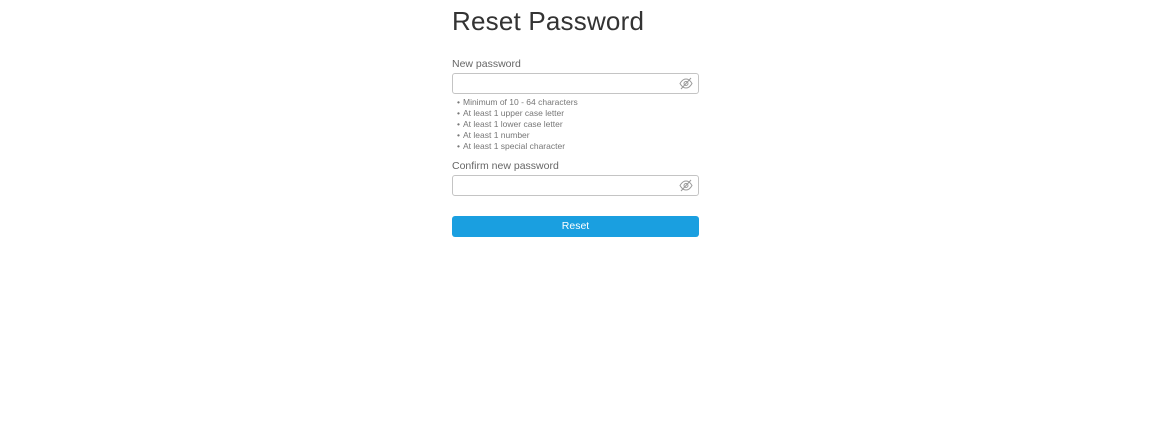 The image size is (1170, 430). Describe the element at coordinates (578, 113) in the screenshot. I see `requirement-uppercase: At least 1 upper case letter` at that location.